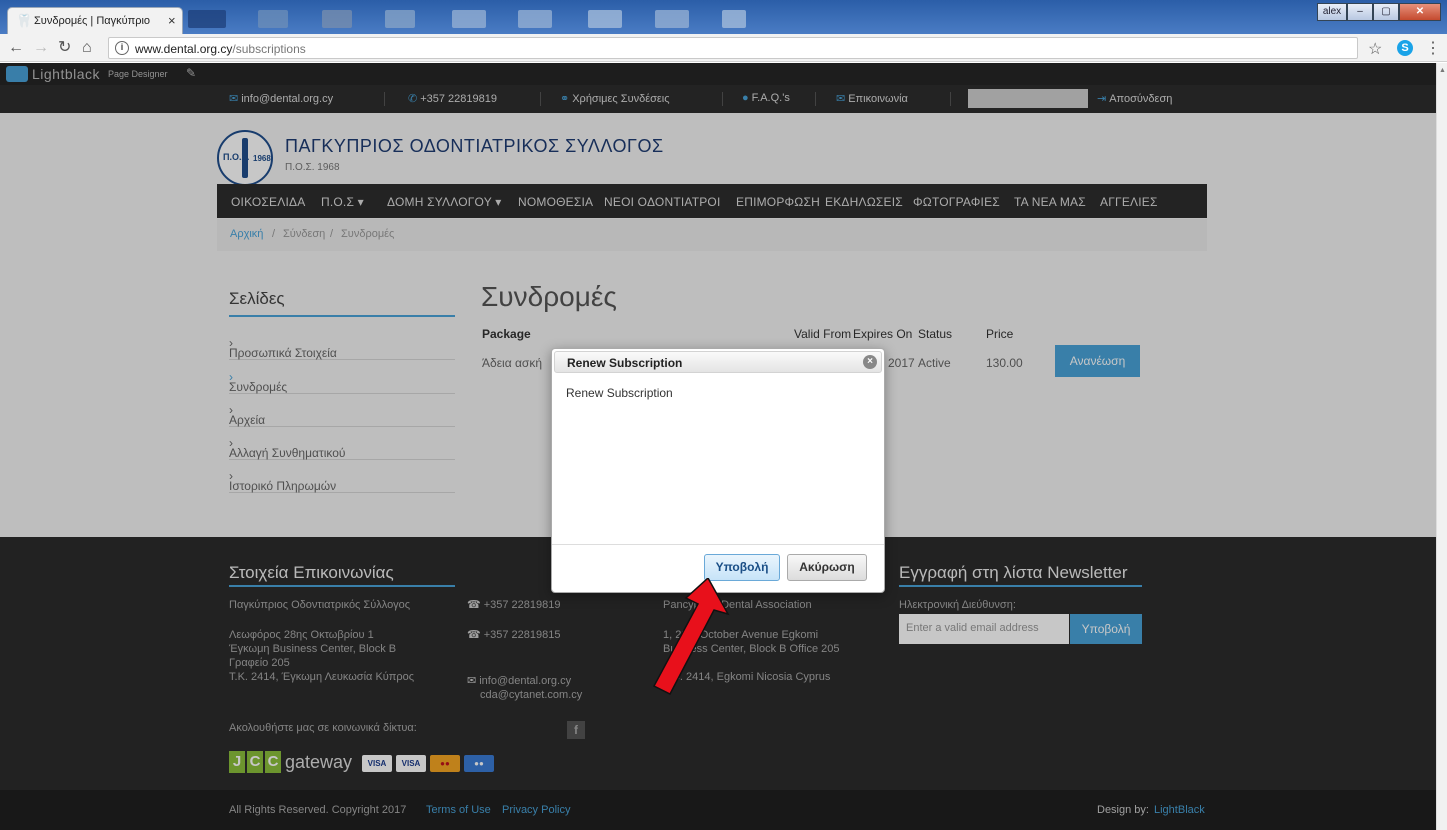  What do you see at coordinates (742, 567) in the screenshot?
I see `submit-button: Υποβολή` at bounding box center [742, 567].